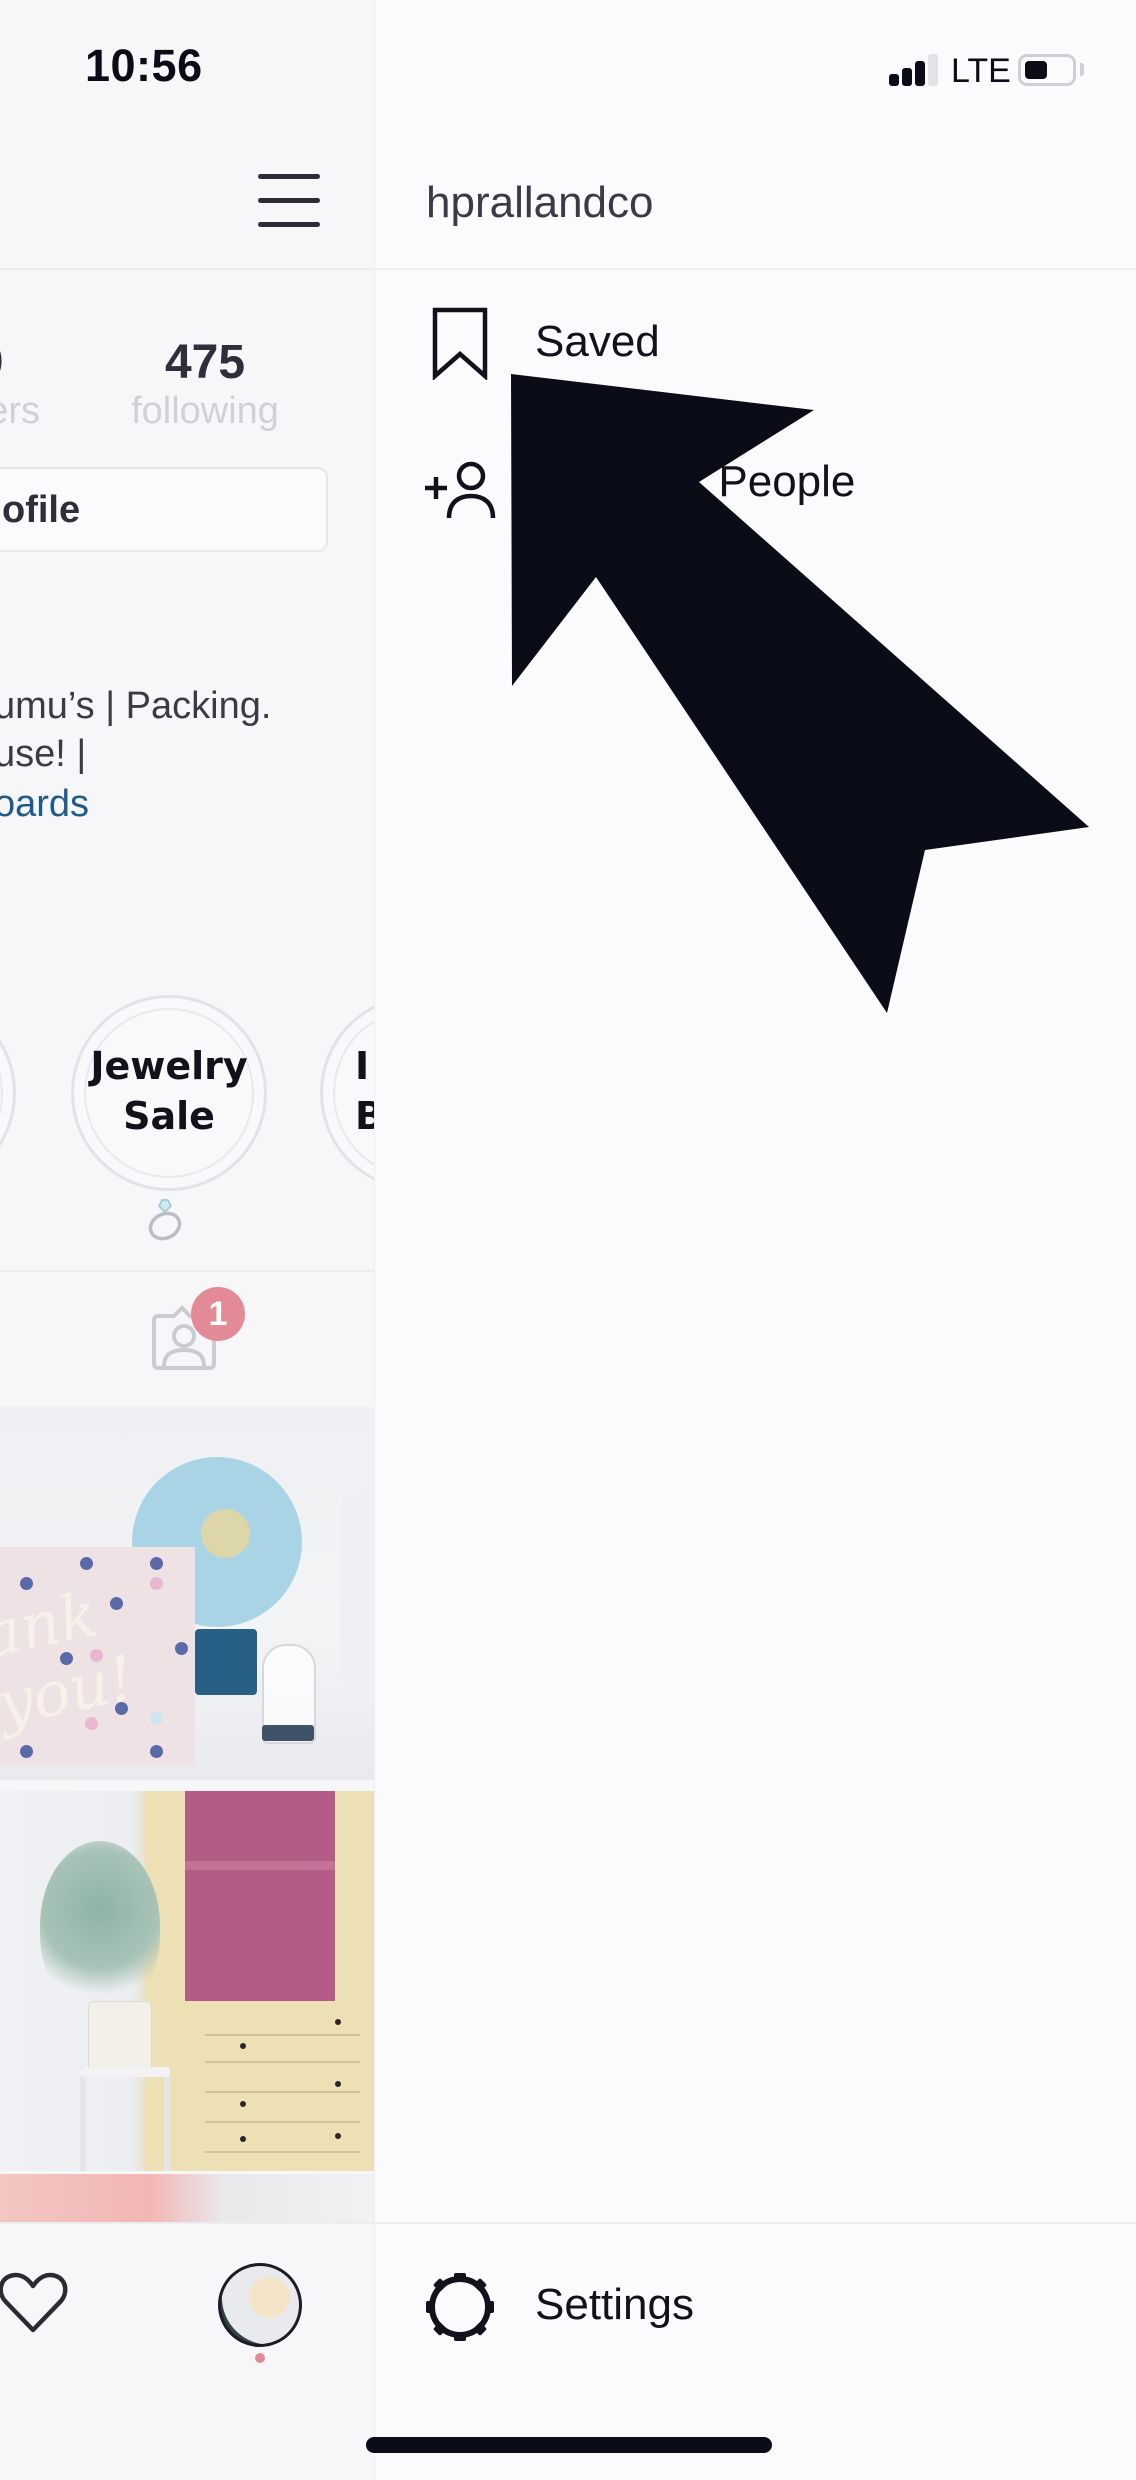 The height and width of the screenshot is (2480, 1136). I want to click on notification-dot, so click(260, 2358).